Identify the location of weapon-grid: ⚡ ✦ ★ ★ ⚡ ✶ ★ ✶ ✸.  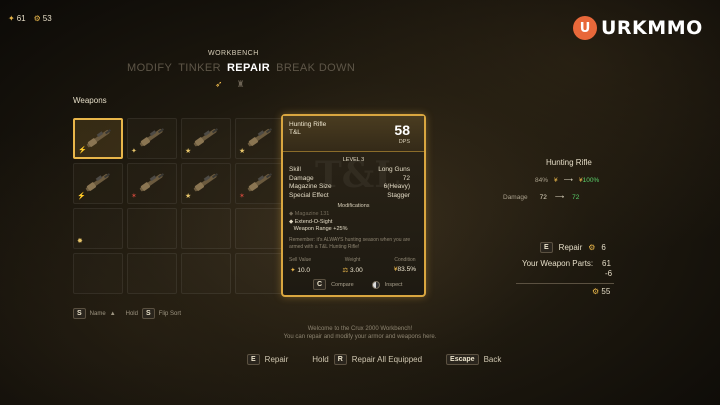
(180, 206).